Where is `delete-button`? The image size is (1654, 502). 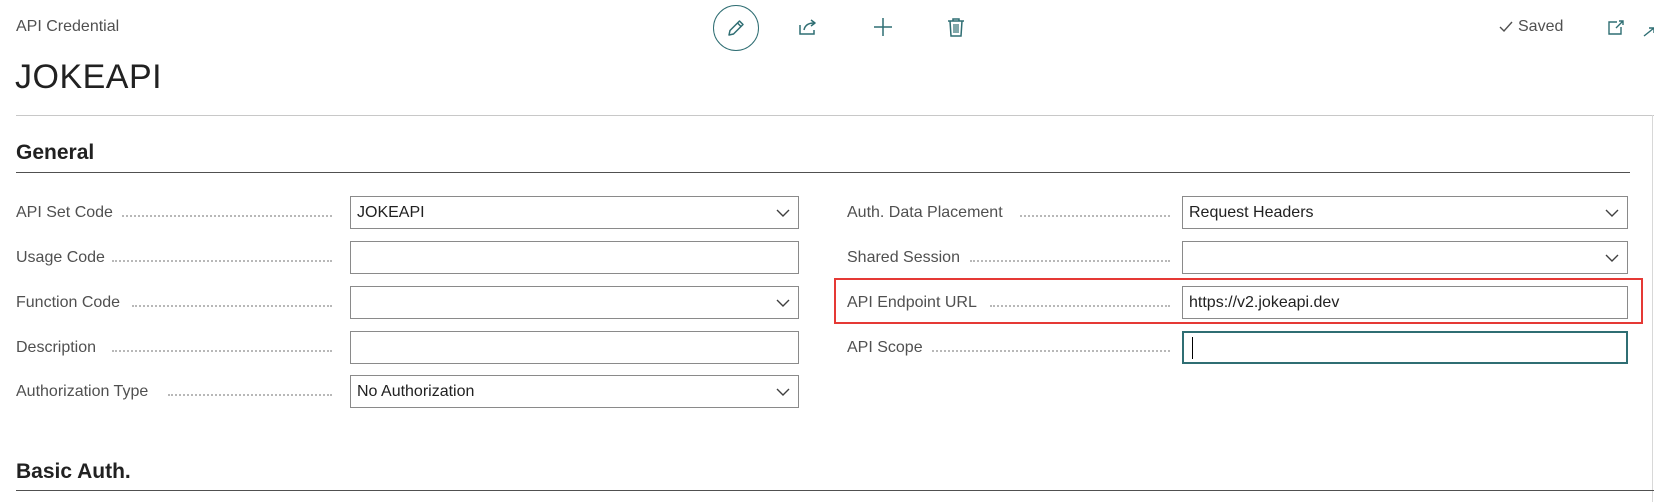
delete-button is located at coordinates (956, 27).